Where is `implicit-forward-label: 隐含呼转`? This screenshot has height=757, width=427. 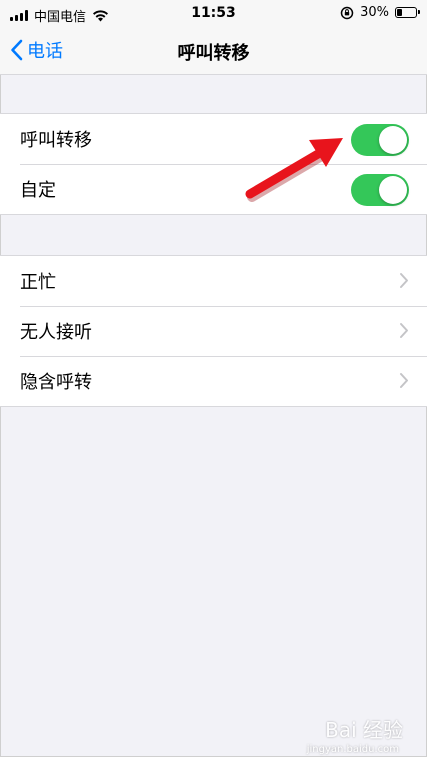
implicit-forward-label: 隐含呼转 is located at coordinates (56, 382).